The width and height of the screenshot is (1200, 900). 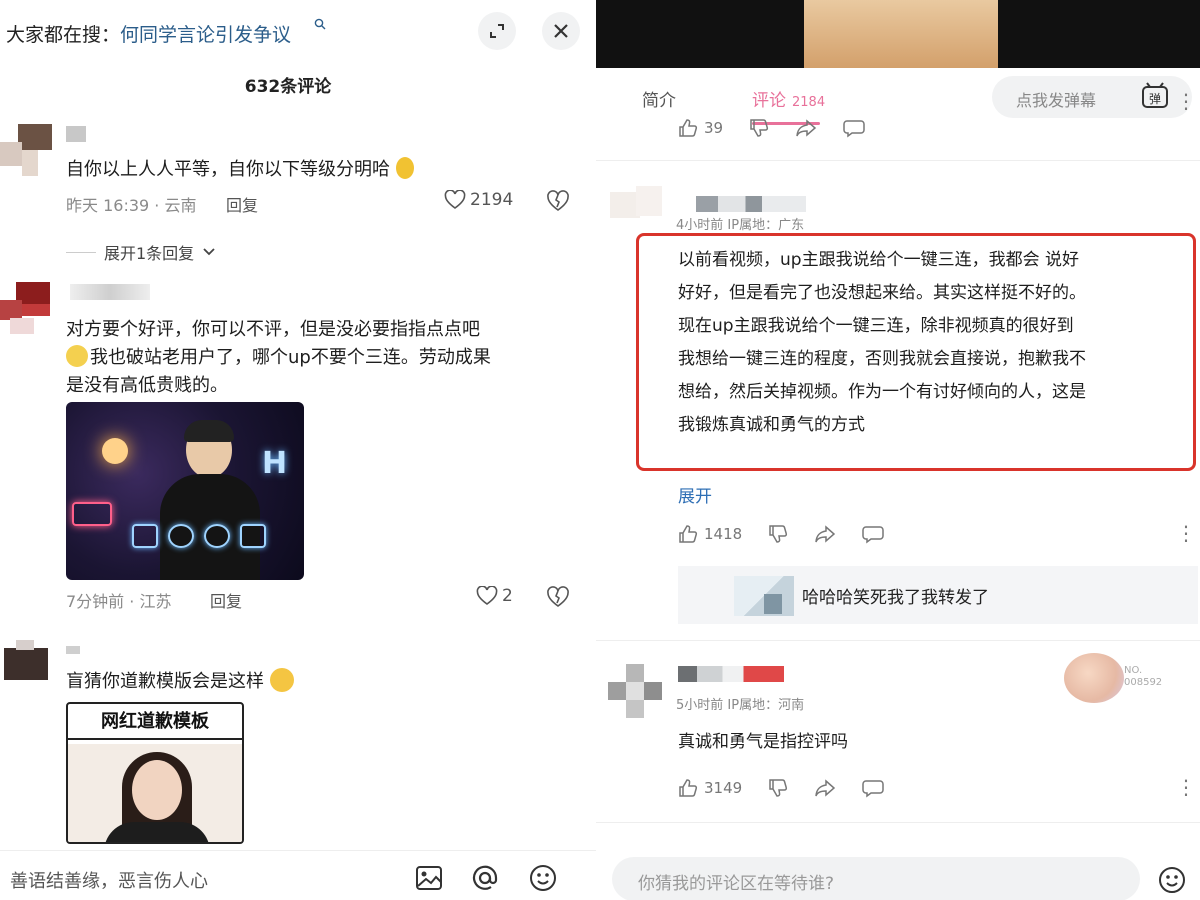 I want to click on comment-image-video-thumbnail: H, so click(x=185, y=491).